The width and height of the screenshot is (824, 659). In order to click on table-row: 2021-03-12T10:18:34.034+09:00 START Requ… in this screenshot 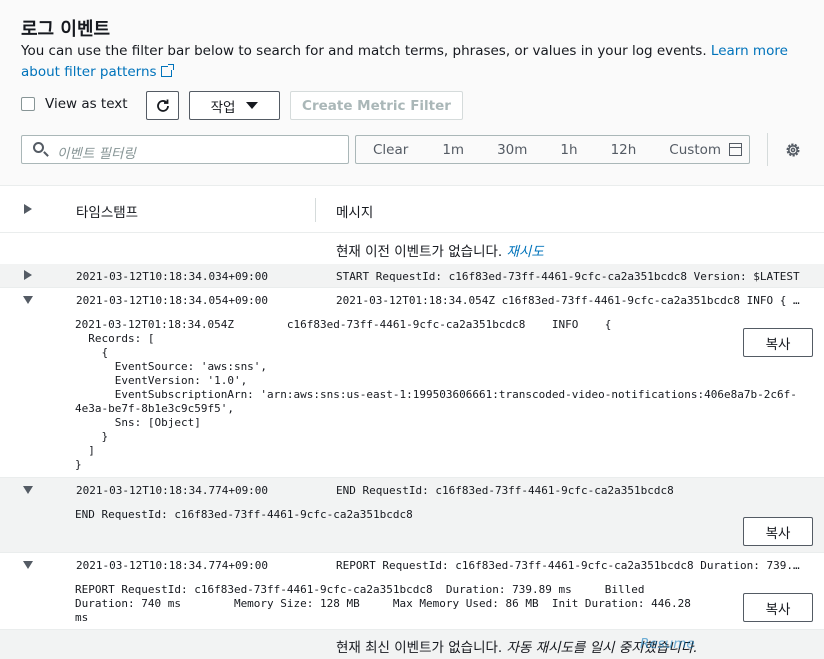, I will do `click(412, 276)`.